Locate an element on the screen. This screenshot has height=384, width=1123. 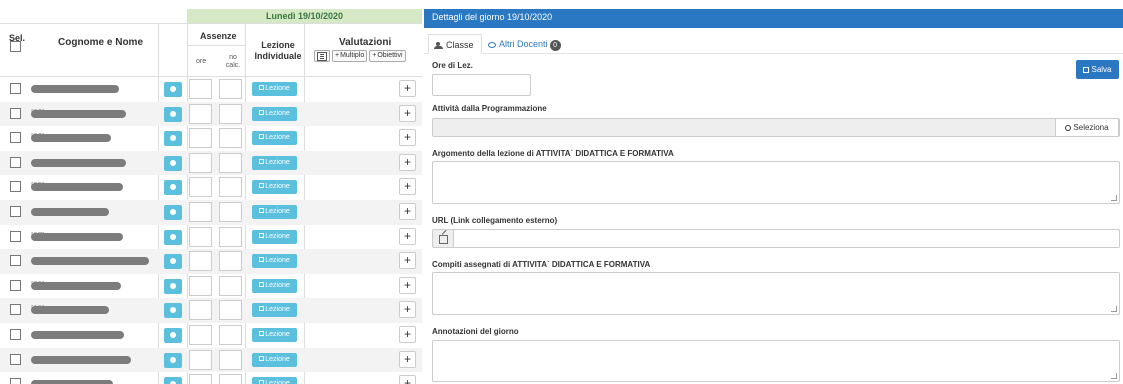
multiplo-button: + Multiplo is located at coordinates (350, 56).